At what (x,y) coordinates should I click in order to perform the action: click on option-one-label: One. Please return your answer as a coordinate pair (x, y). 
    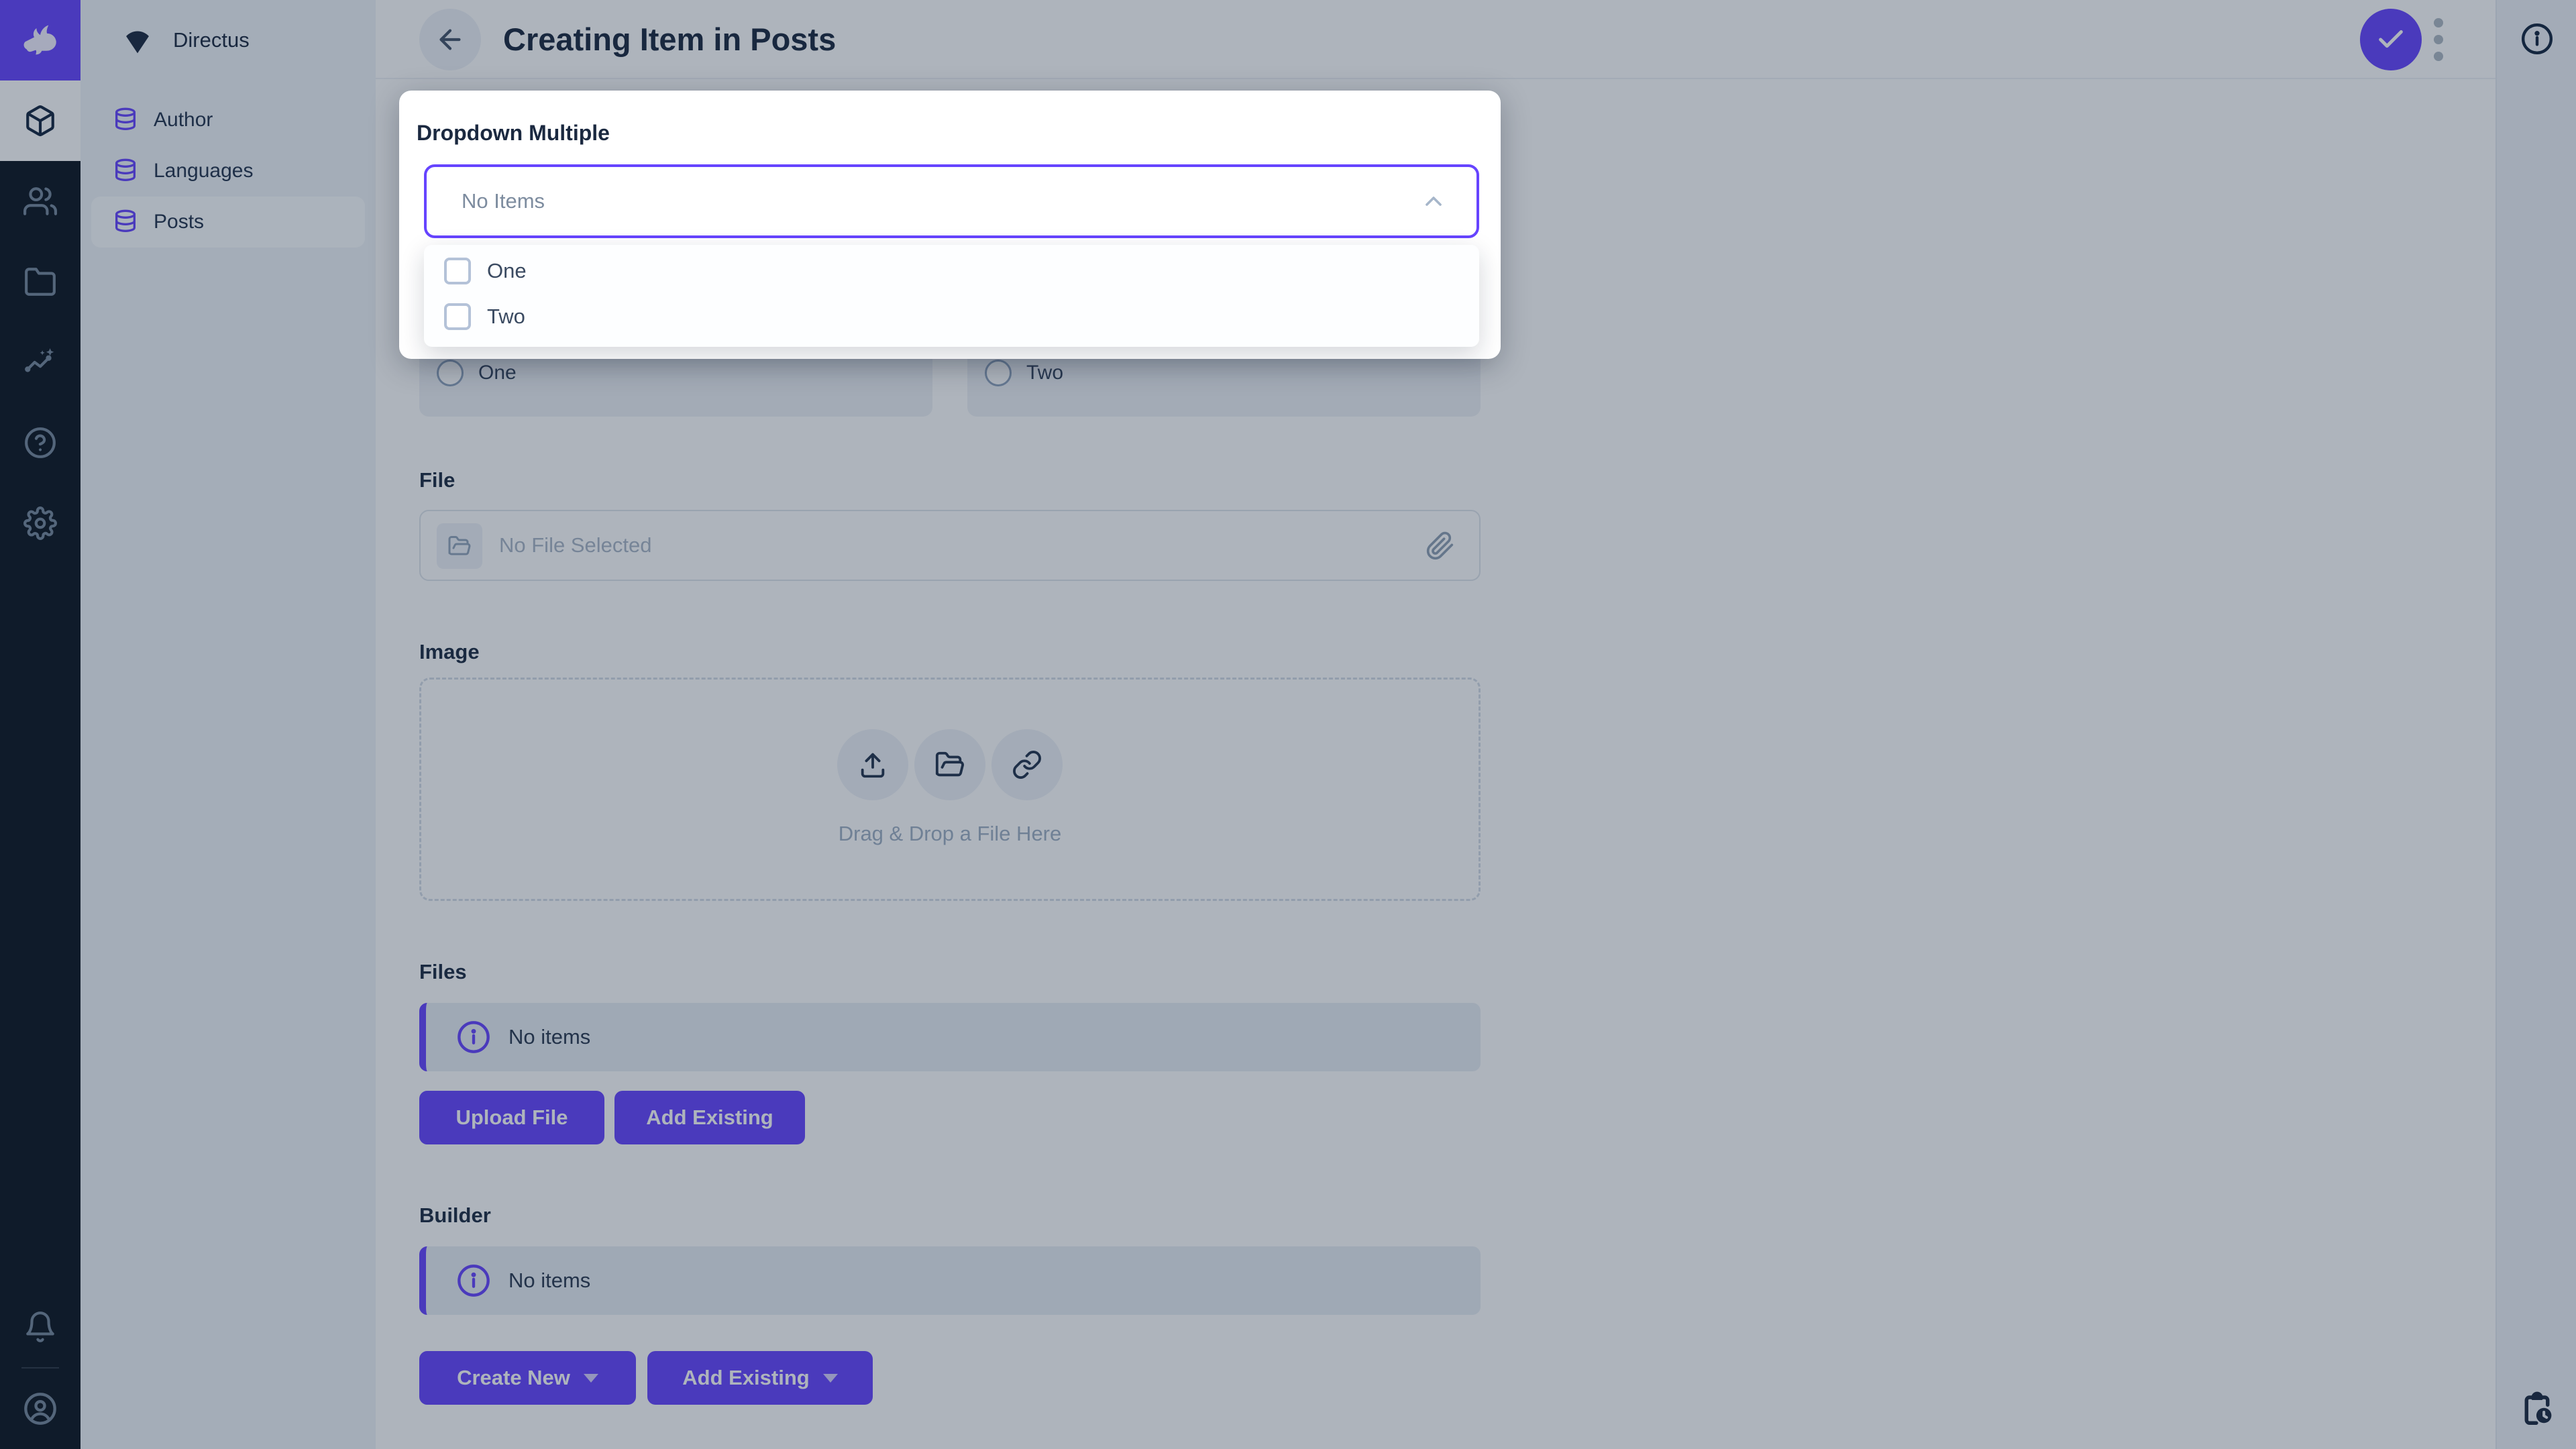
    Looking at the image, I should click on (507, 270).